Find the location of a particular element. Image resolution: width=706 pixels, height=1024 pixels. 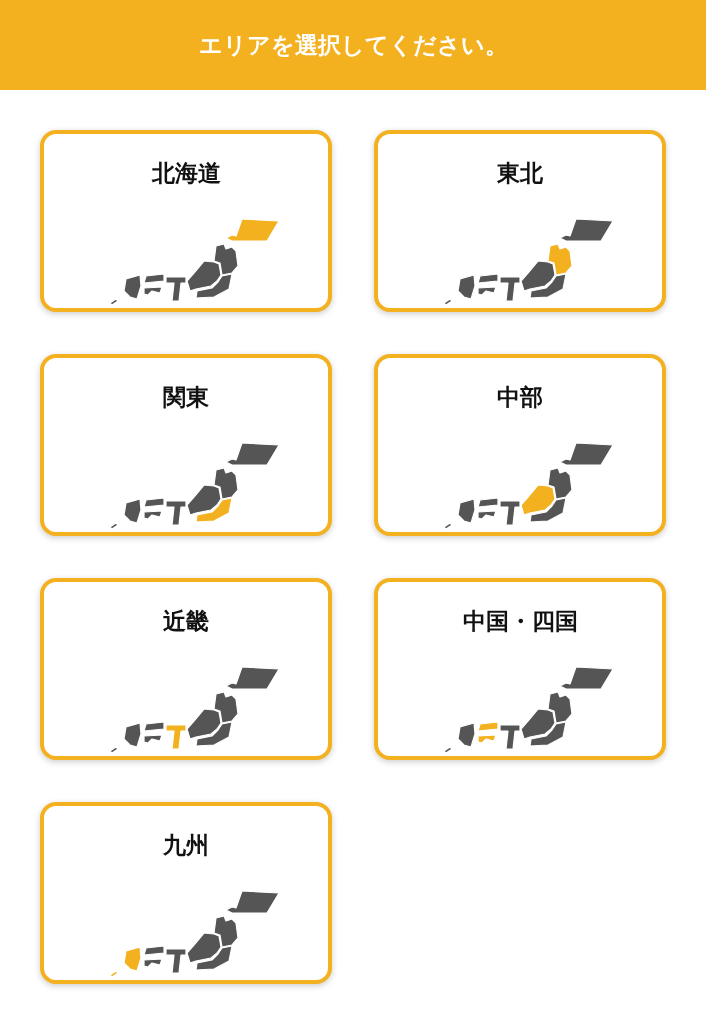

area-card: 関東 is located at coordinates (186, 445).